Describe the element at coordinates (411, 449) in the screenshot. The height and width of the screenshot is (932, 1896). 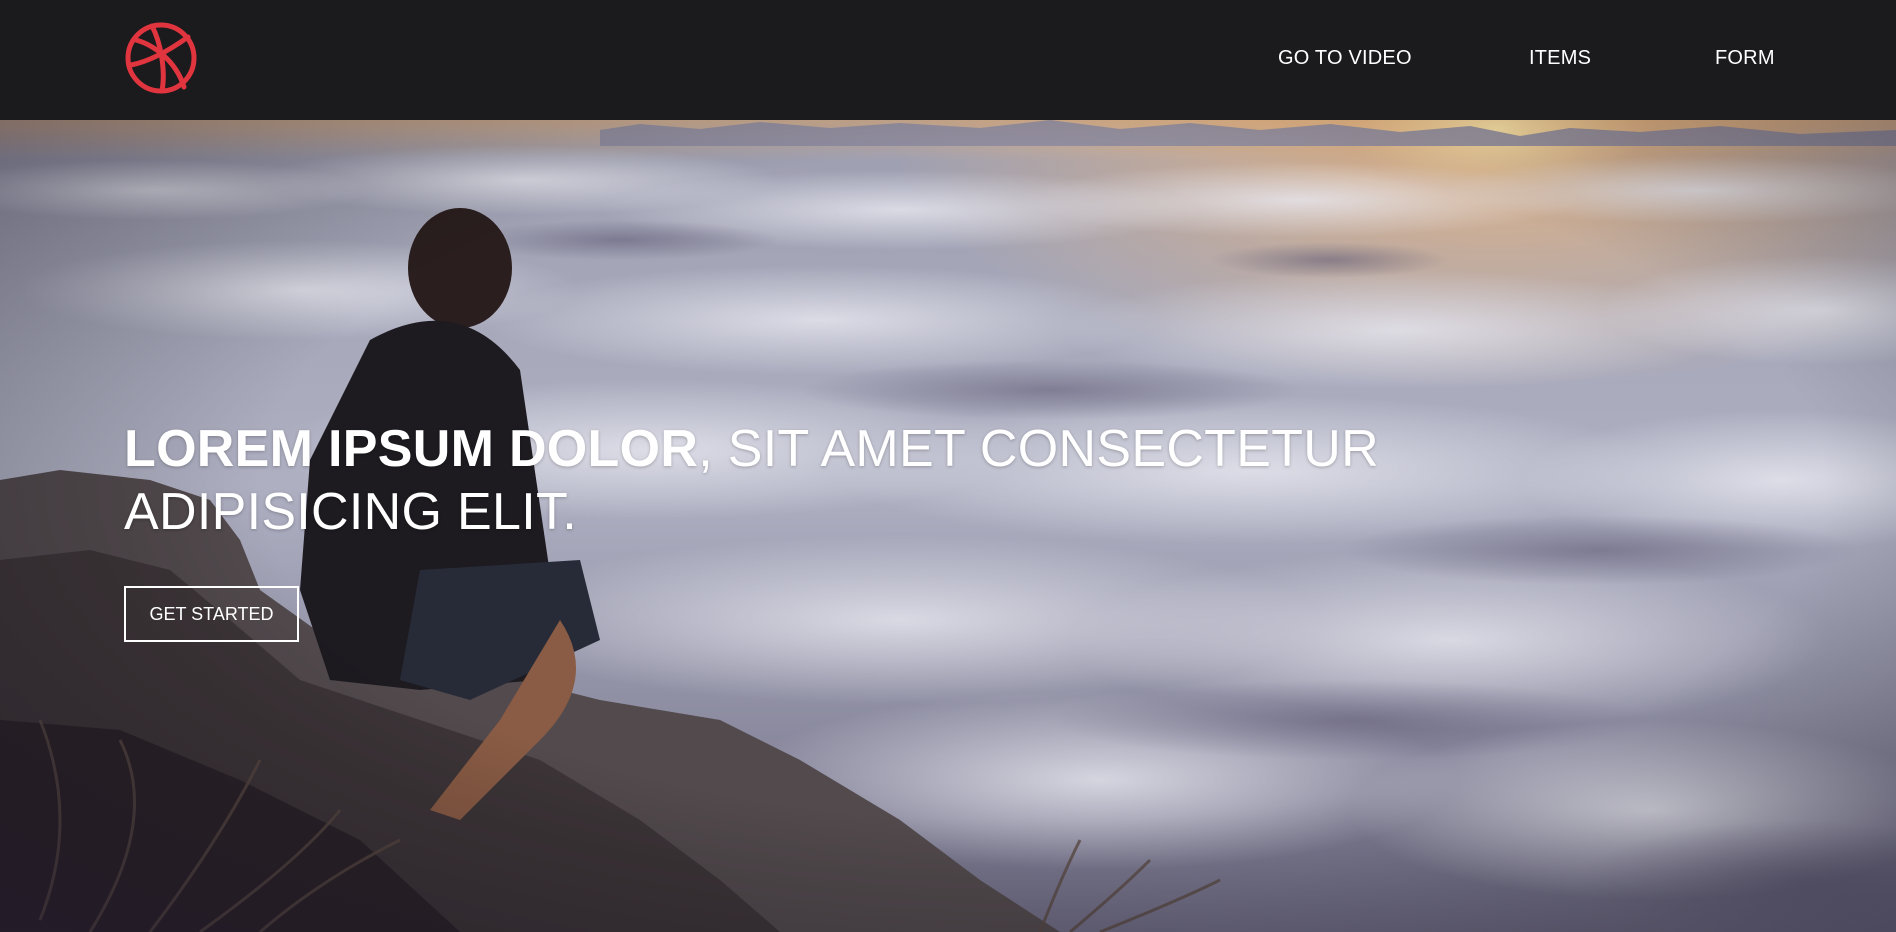
I see `hero-headline-bold: LOREM IPSUM DOLOR` at that location.